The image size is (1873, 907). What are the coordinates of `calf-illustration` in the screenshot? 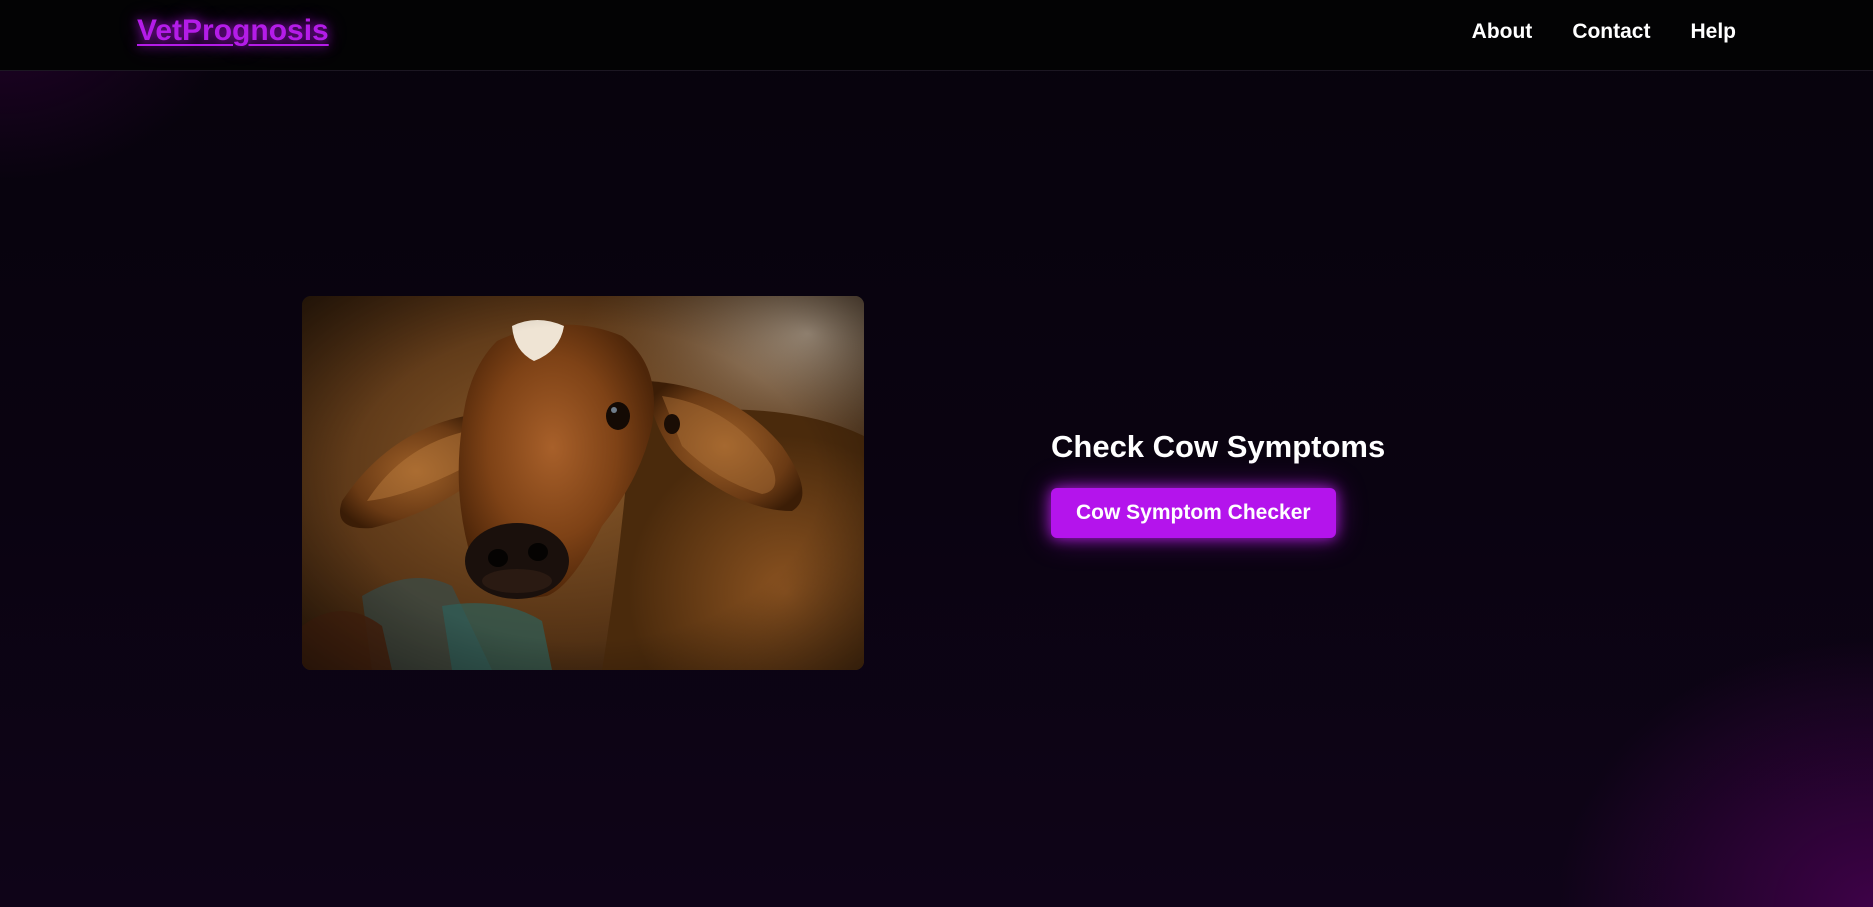 It's located at (583, 483).